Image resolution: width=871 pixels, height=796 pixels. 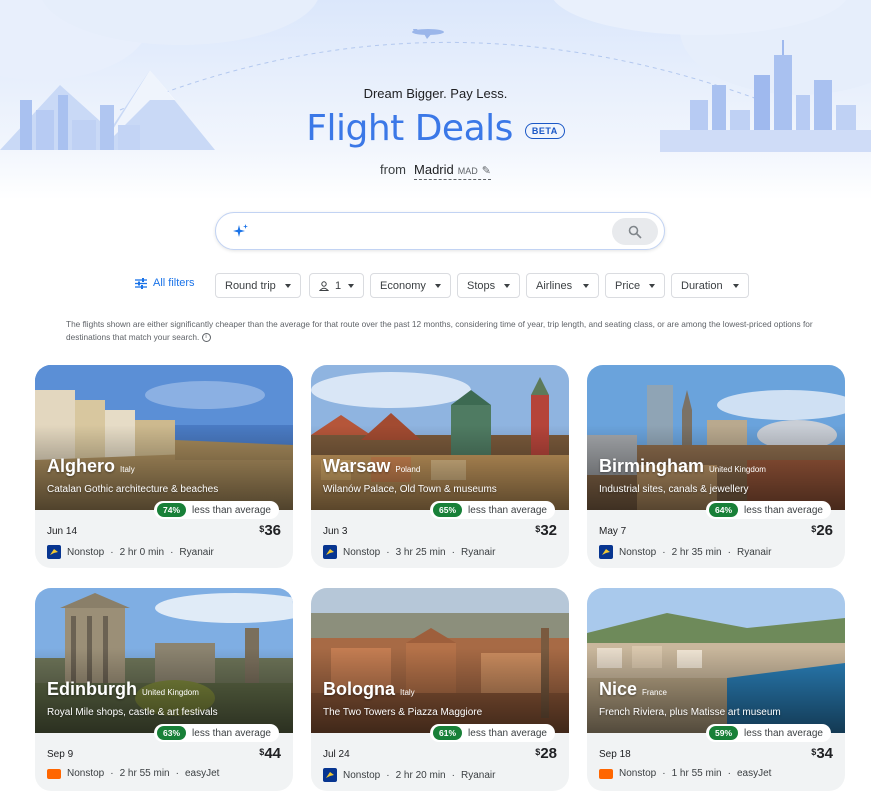 I want to click on beta-badge: BETA, so click(x=544, y=130).